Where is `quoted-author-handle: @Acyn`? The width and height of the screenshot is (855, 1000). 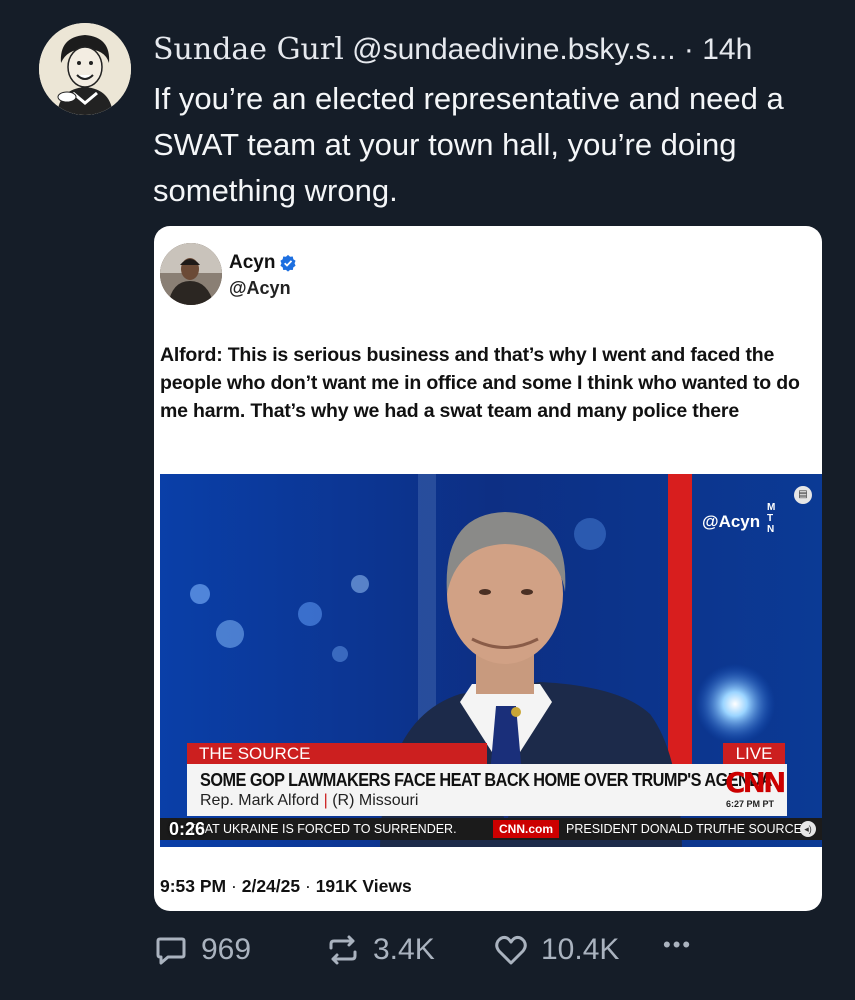
quoted-author-handle: @Acyn is located at coordinates (260, 288).